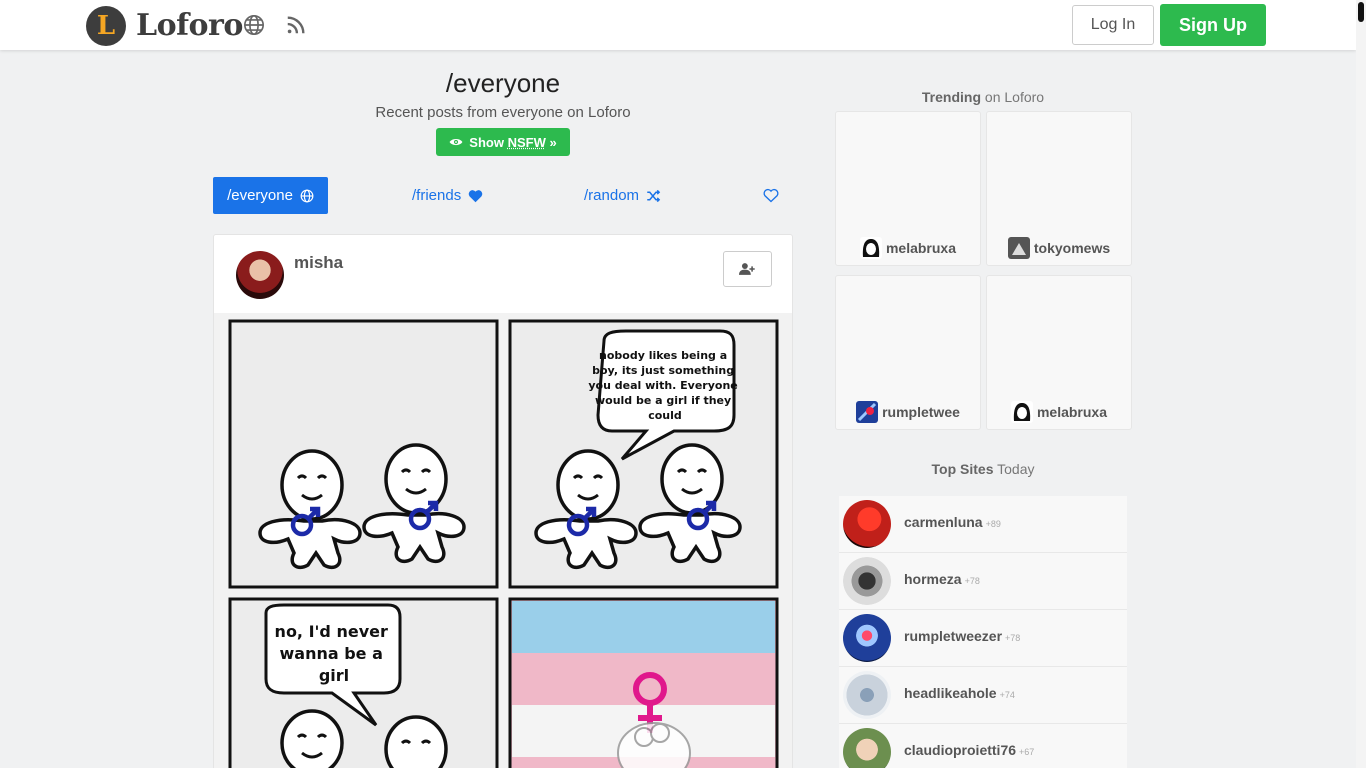 The width and height of the screenshot is (1366, 768). I want to click on scrollbar-thumb, so click(1361, 12).